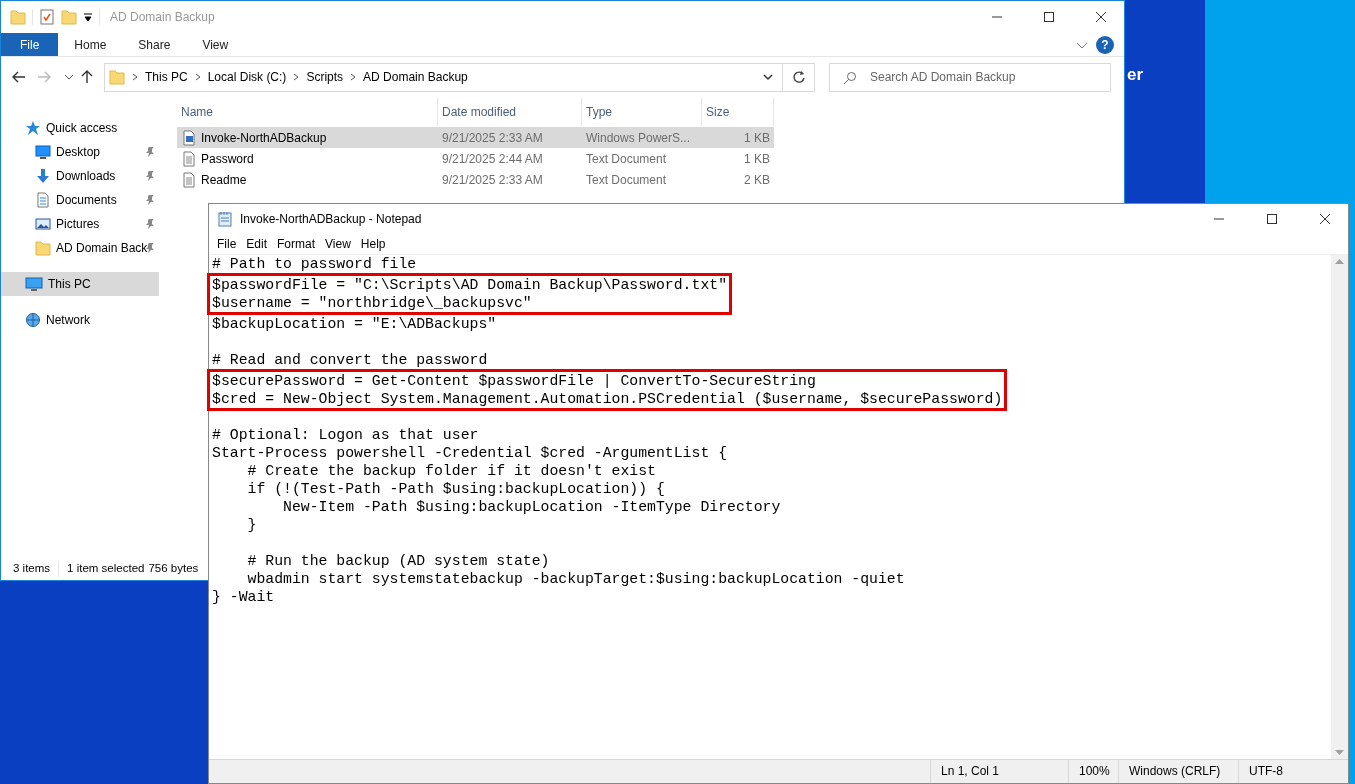 The width and height of the screenshot is (1355, 784). What do you see at coordinates (1293, 771) in the screenshot?
I see `status-text: UTF-8` at bounding box center [1293, 771].